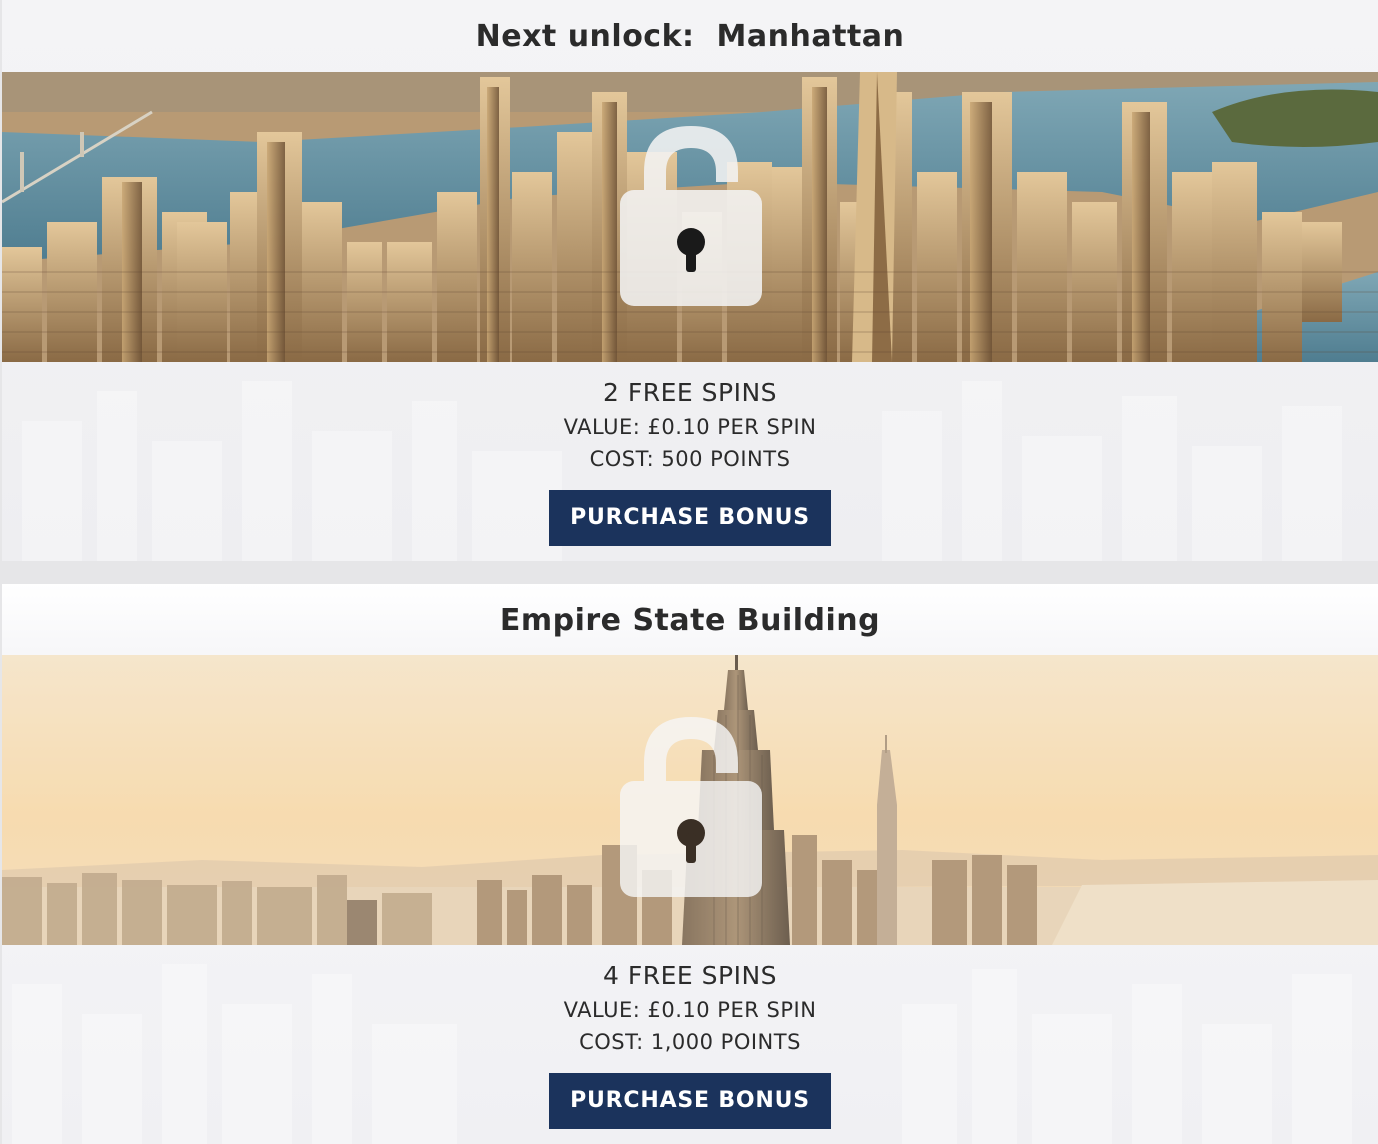 The width and height of the screenshot is (1378, 1144). What do you see at coordinates (690, 392) in the screenshot?
I see `free-spins-count: 2 FREE SPINS` at bounding box center [690, 392].